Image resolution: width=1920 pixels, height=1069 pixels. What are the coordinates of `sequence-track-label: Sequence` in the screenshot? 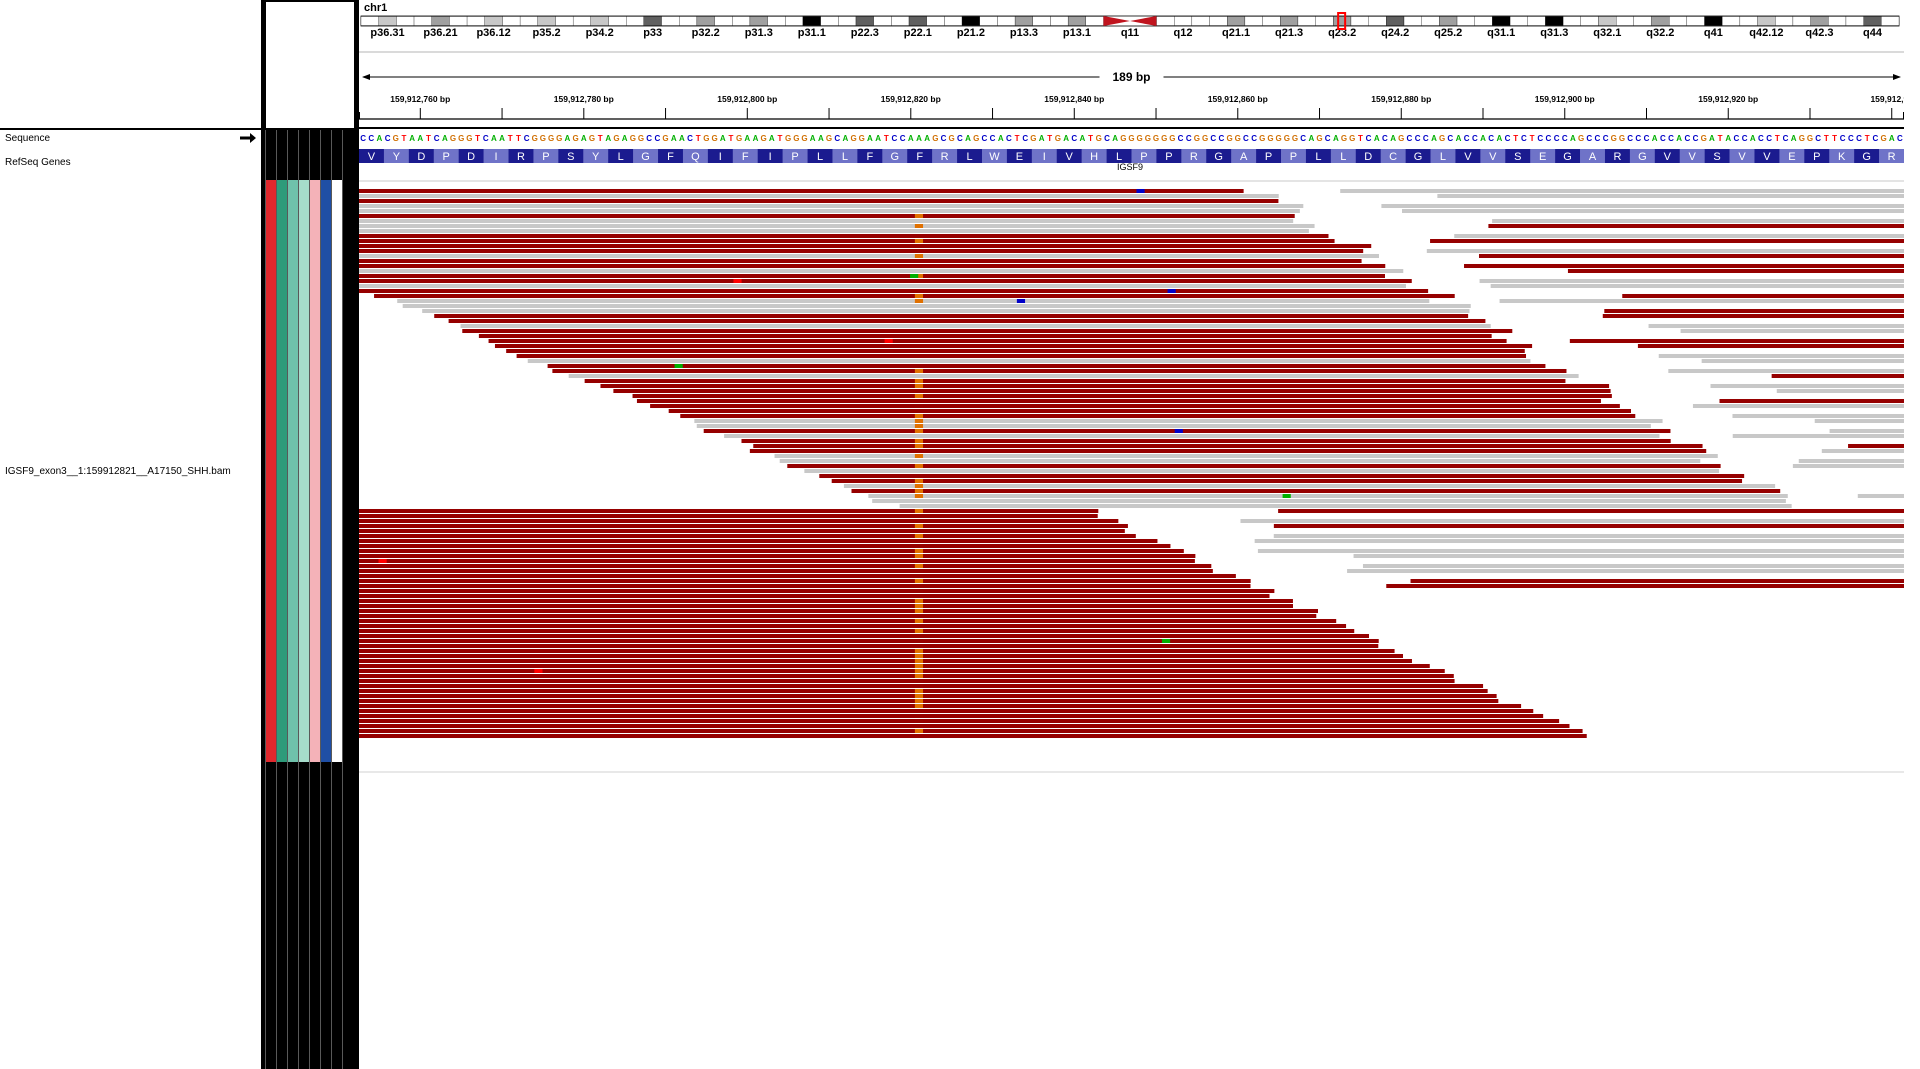 It's located at (27, 138).